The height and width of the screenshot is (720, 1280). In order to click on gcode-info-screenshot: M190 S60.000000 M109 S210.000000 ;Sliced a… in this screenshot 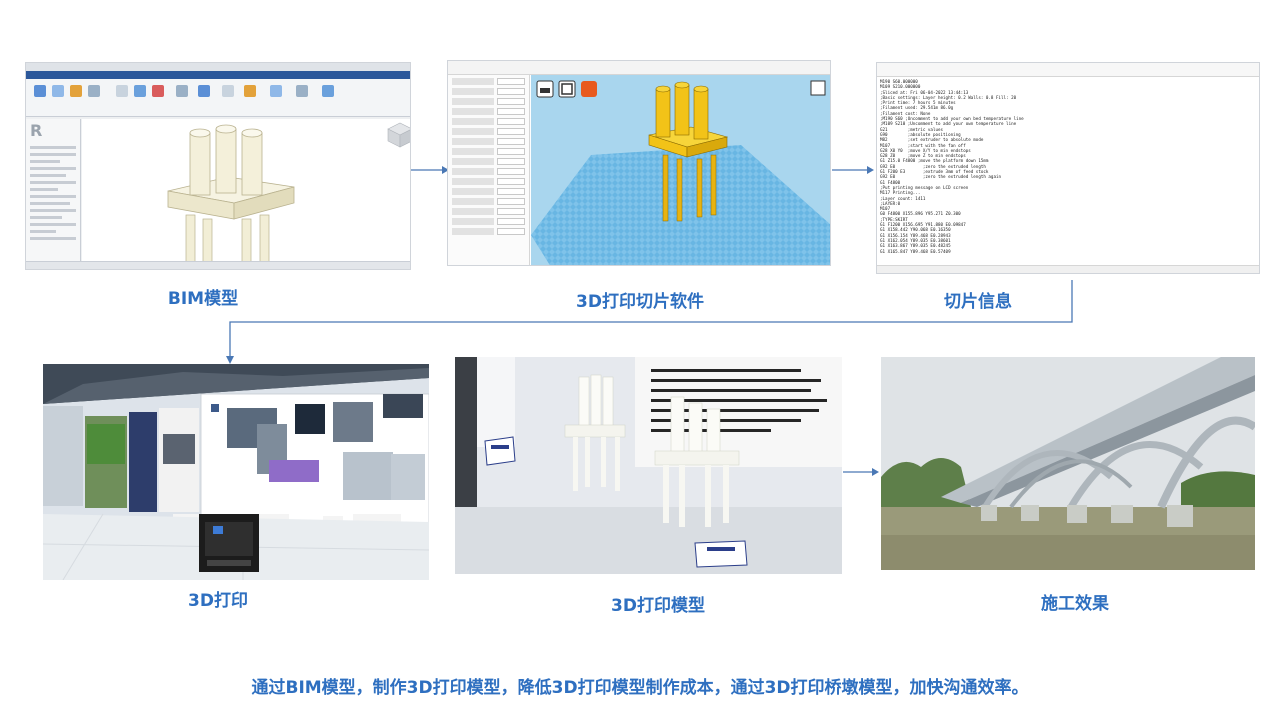, I will do `click(1068, 168)`.